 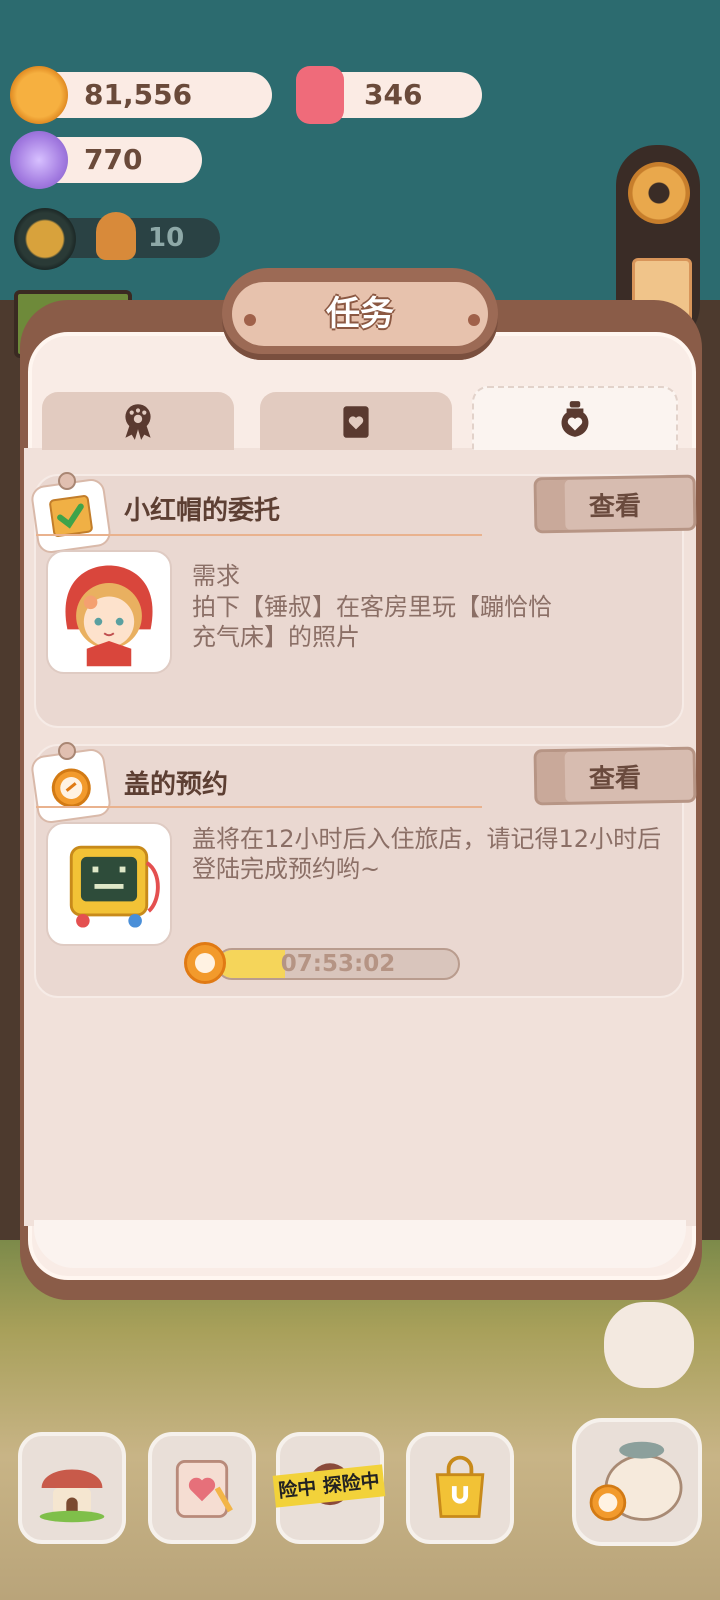 I want to click on cookie-icon, so click(x=39, y=95).